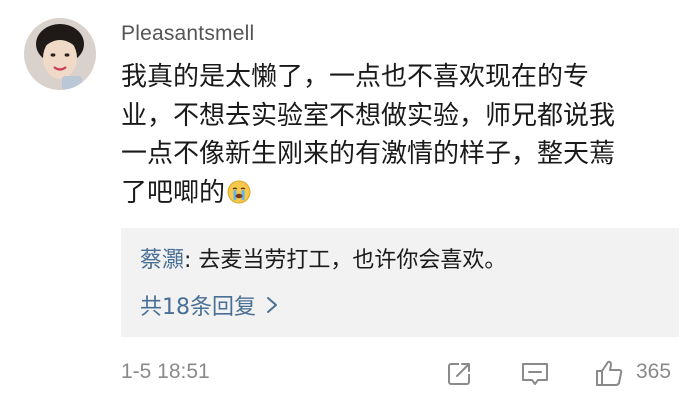 The image size is (700, 401). I want to click on comment-line: 我真的是太懒了，一点也不喜欢现在的专, so click(355, 77).